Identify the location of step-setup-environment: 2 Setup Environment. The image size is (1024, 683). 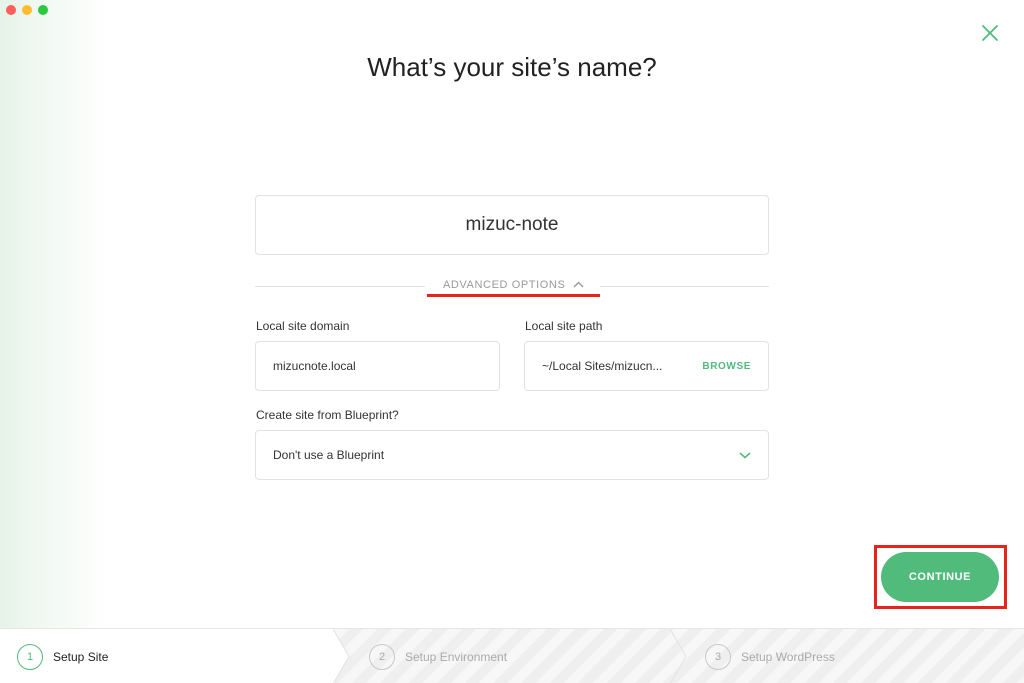
(438, 656).